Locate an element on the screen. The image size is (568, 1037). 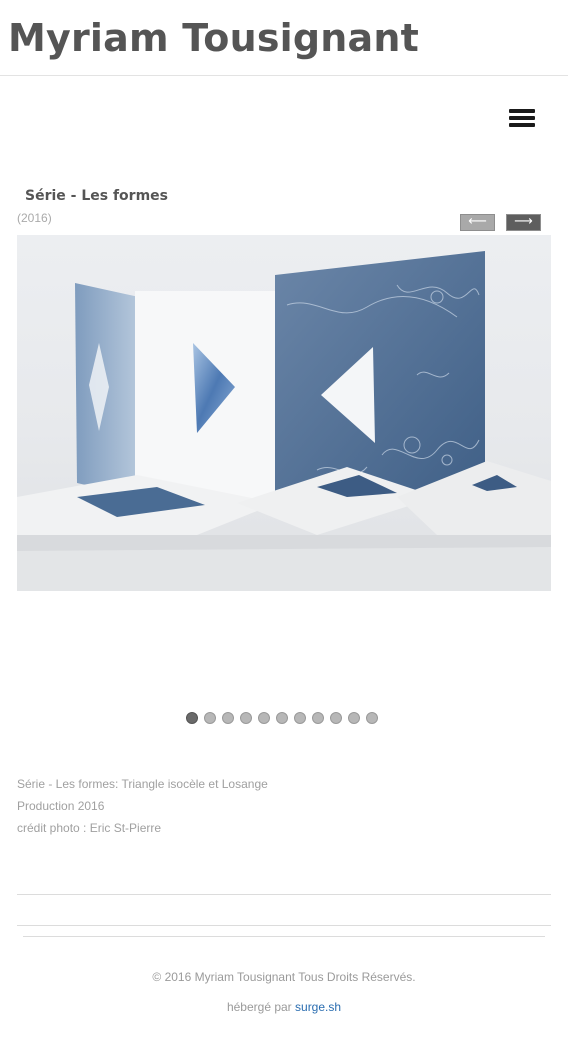
footer-hosted-by: hébergé par surge.sh is located at coordinates (284, 1007).